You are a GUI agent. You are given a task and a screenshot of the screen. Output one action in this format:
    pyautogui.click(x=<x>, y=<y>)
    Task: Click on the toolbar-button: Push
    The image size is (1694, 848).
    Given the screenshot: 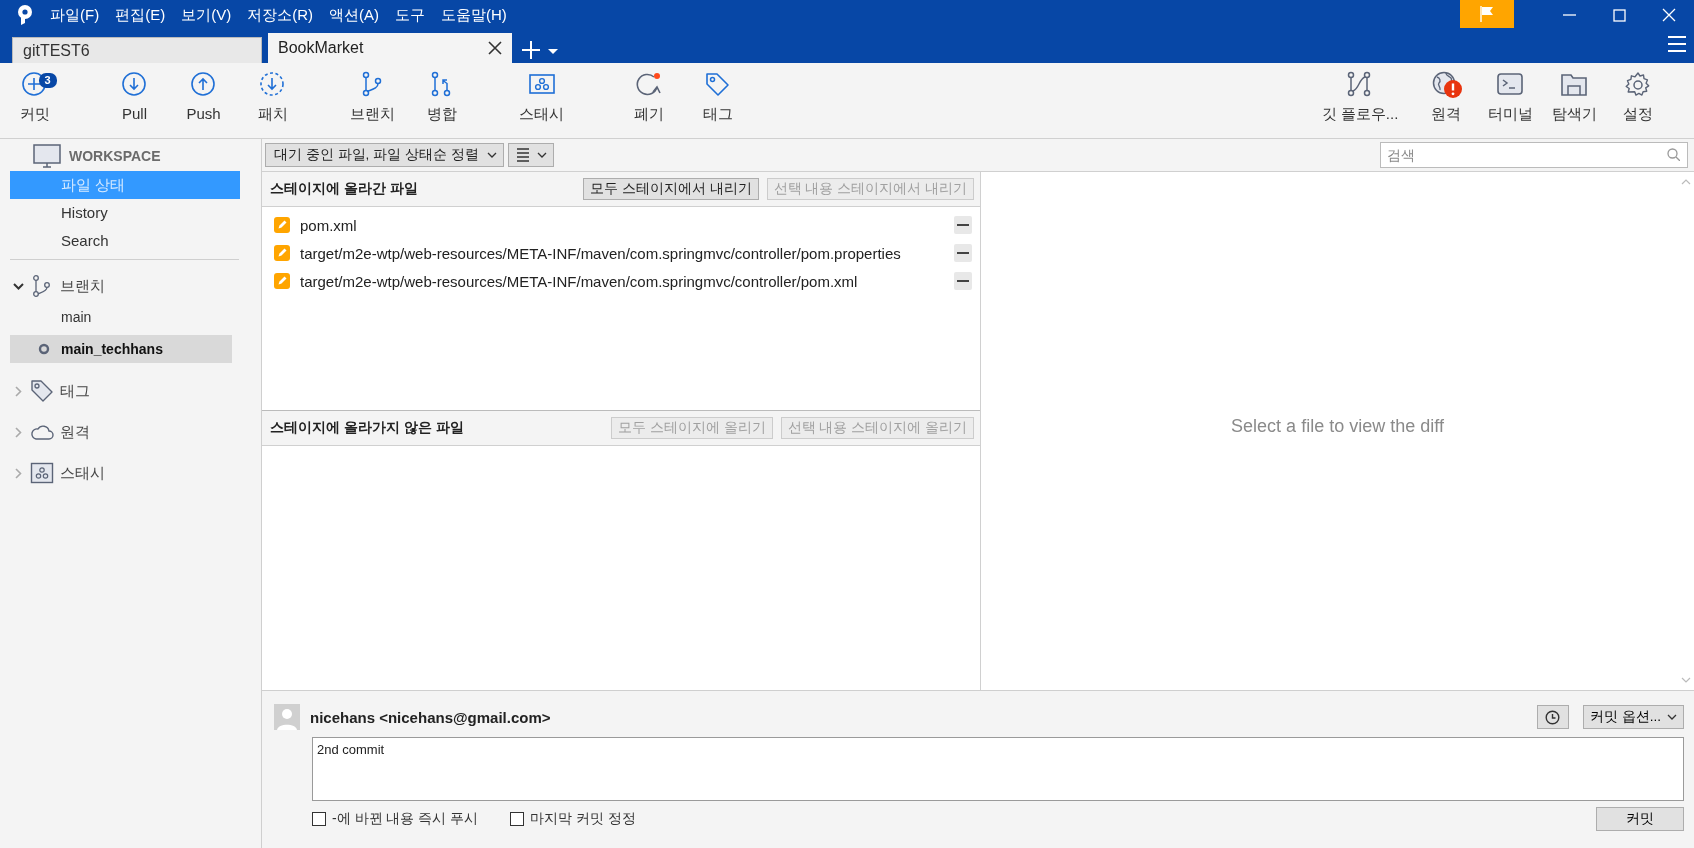 What is the action you would take?
    pyautogui.click(x=203, y=100)
    